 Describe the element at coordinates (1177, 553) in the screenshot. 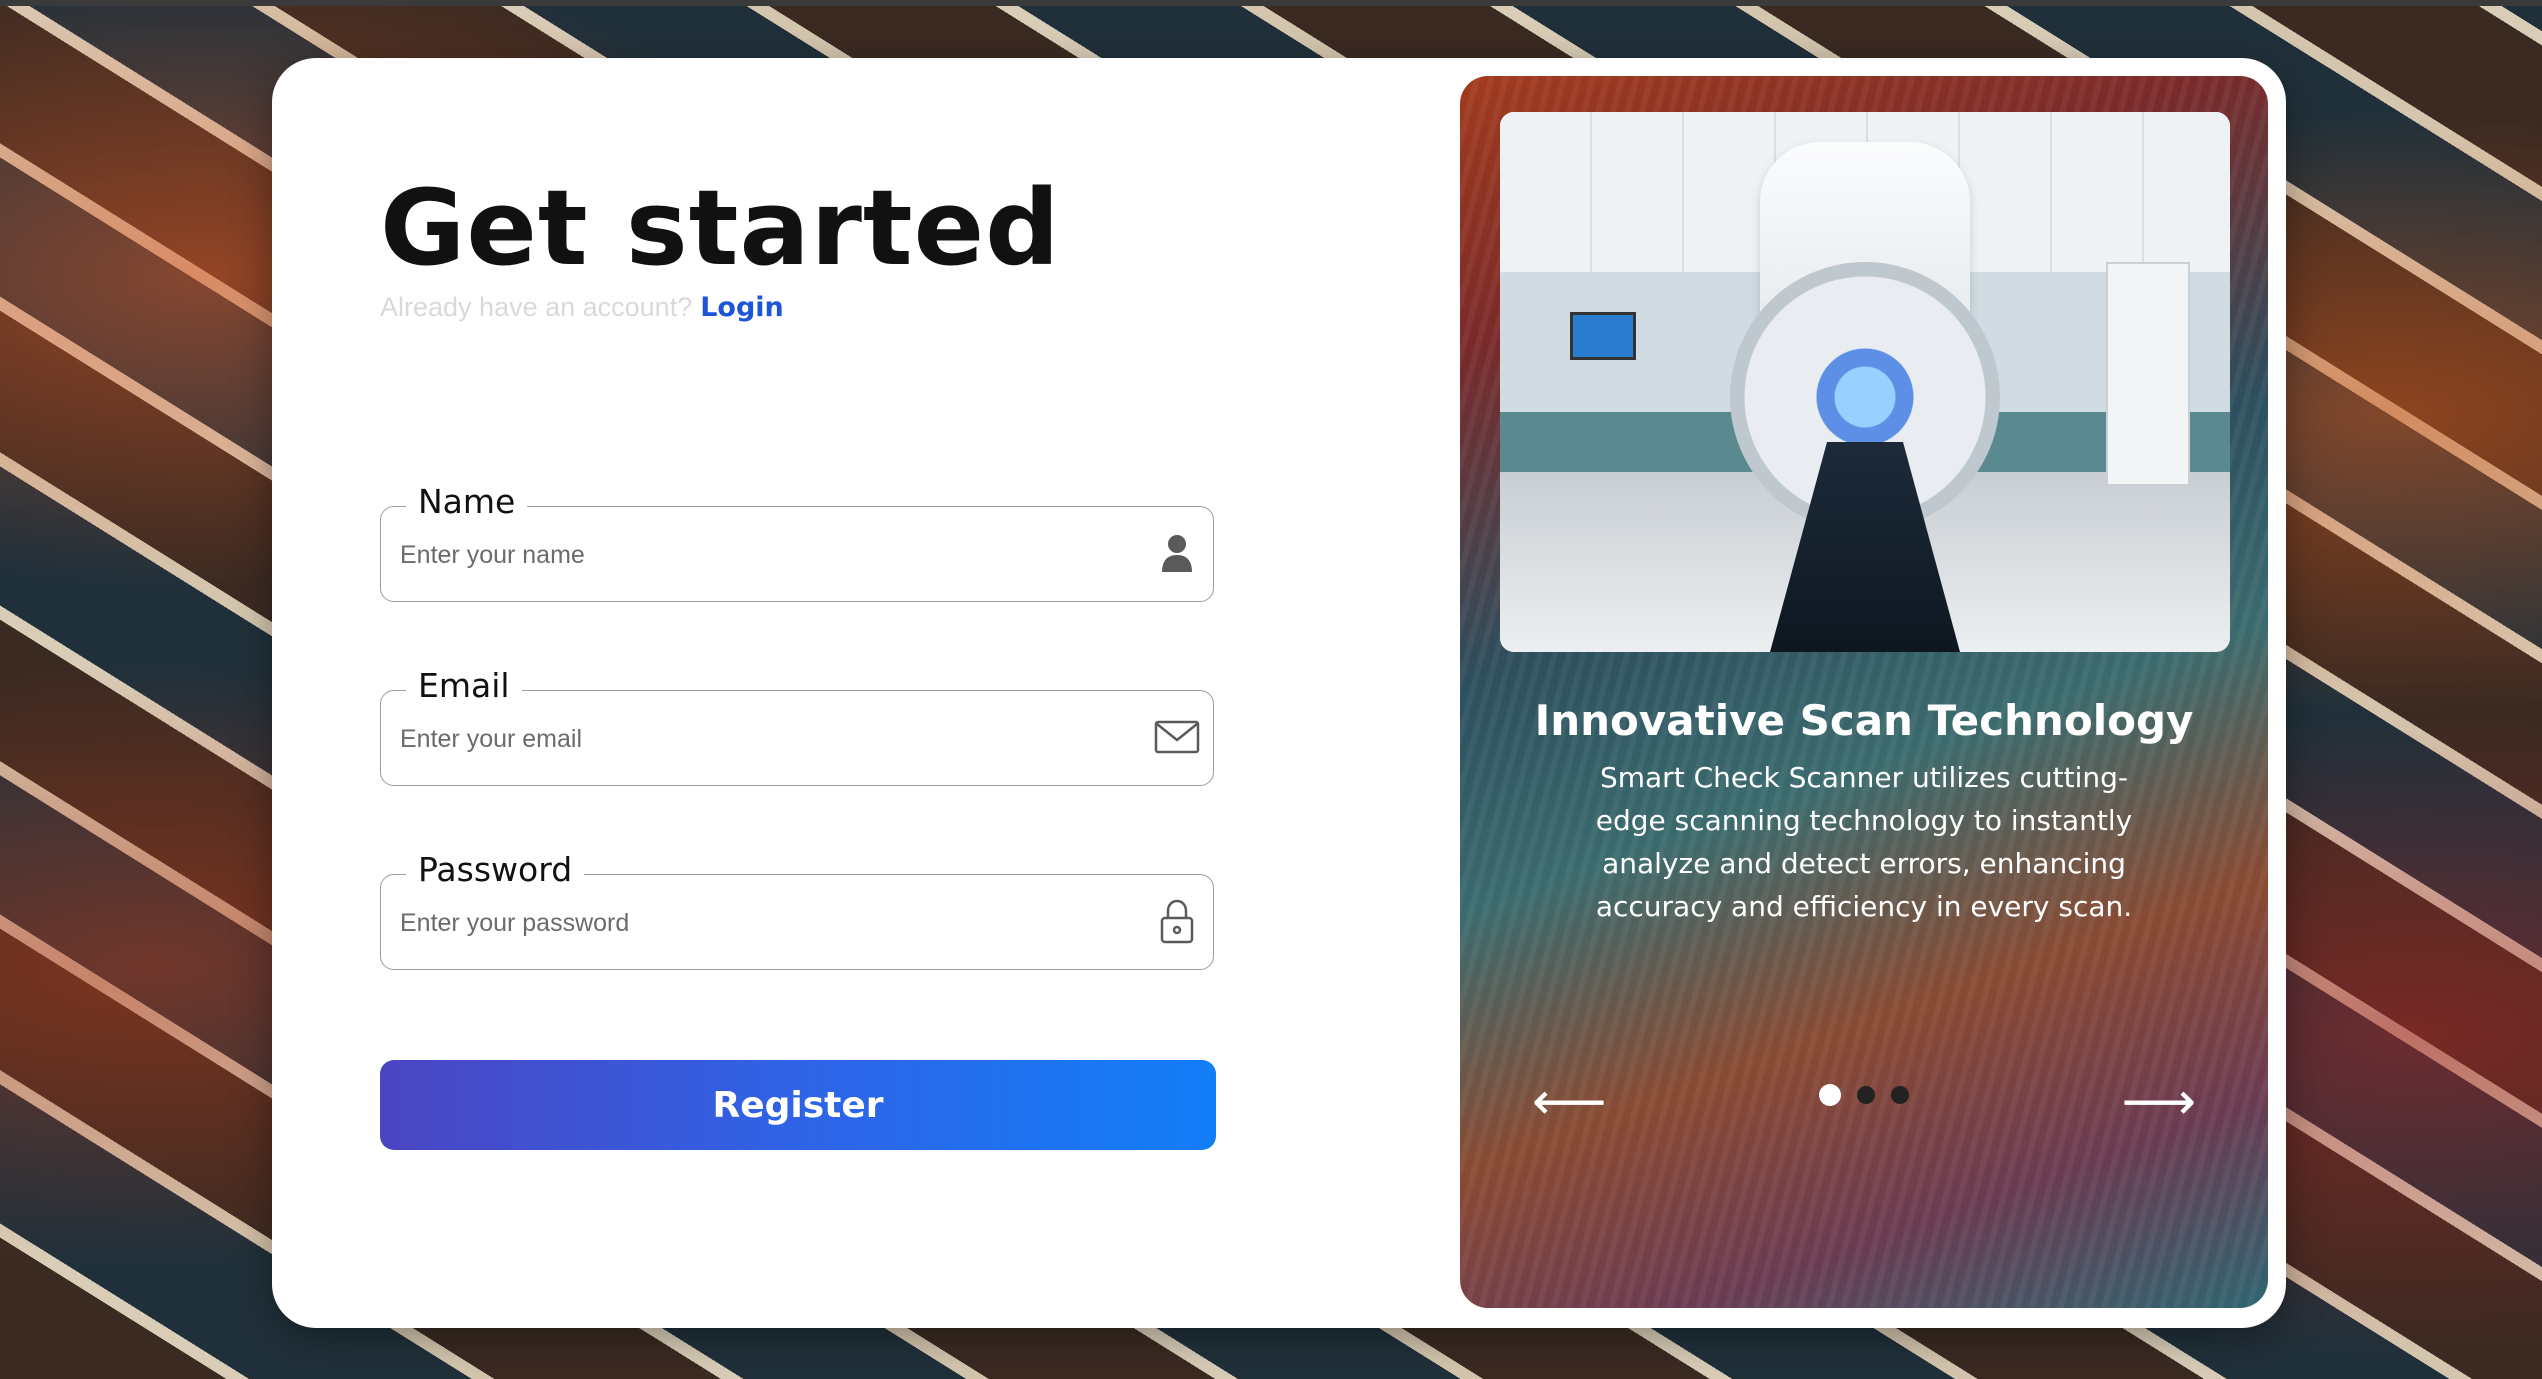

I see `user-icon` at that location.